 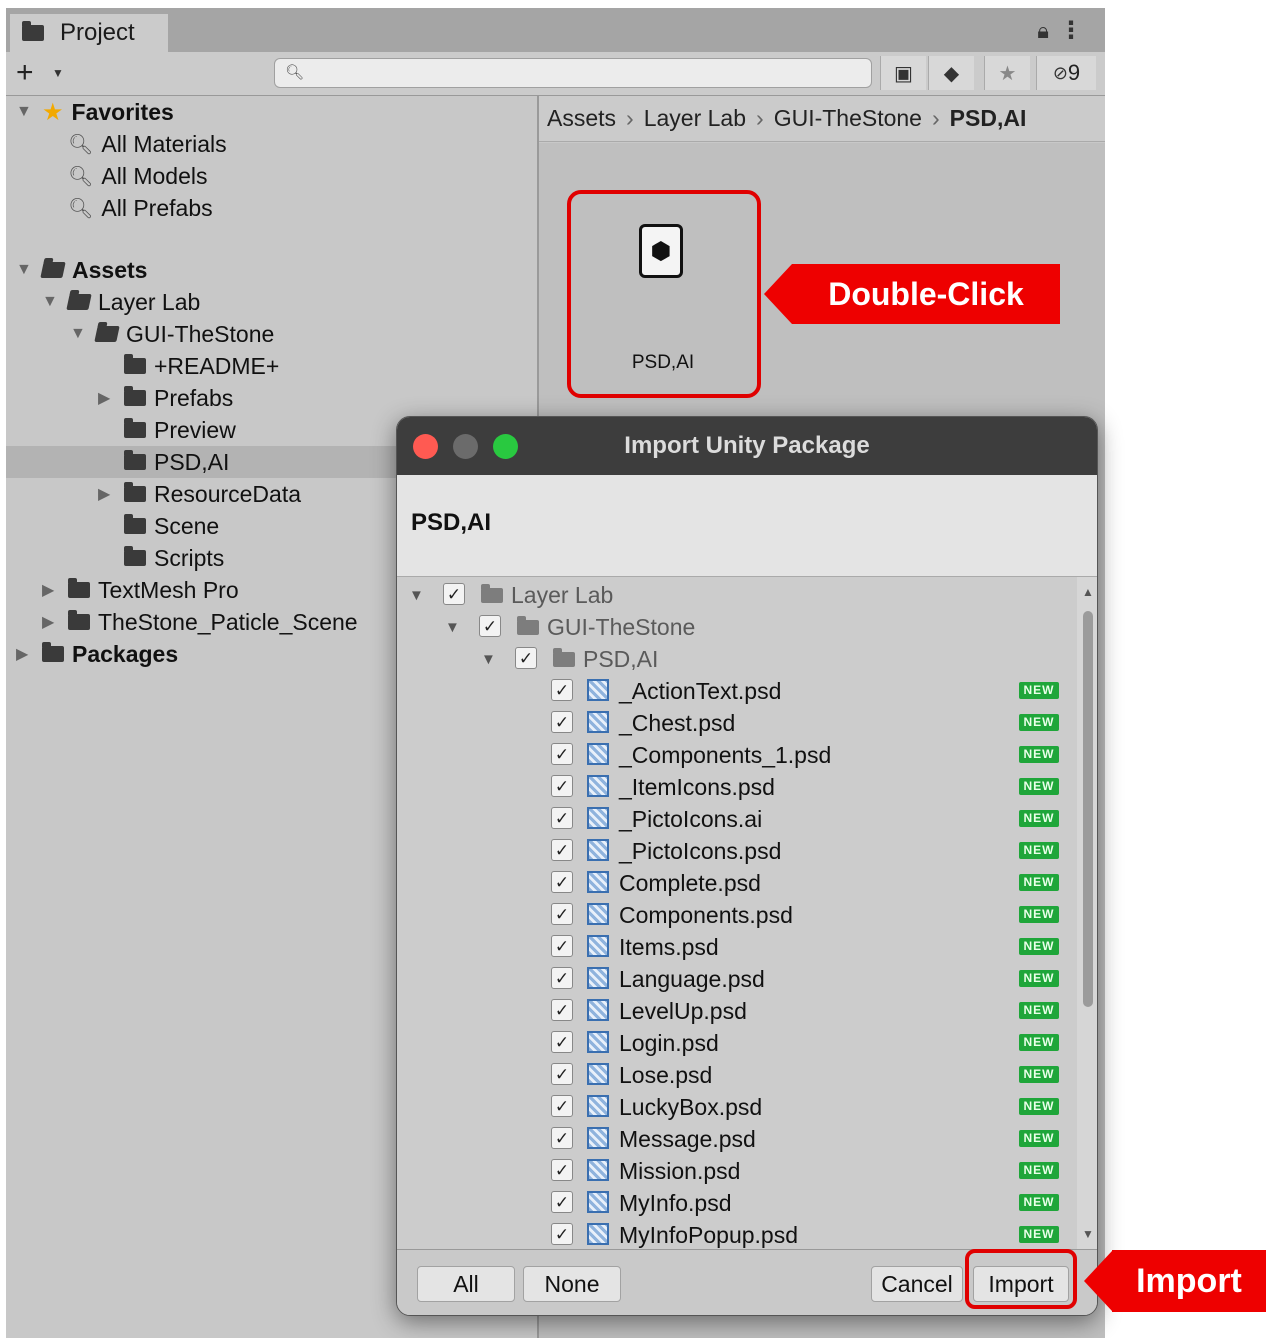 What do you see at coordinates (180, 430) in the screenshot?
I see `tree-item-preview: Preview` at bounding box center [180, 430].